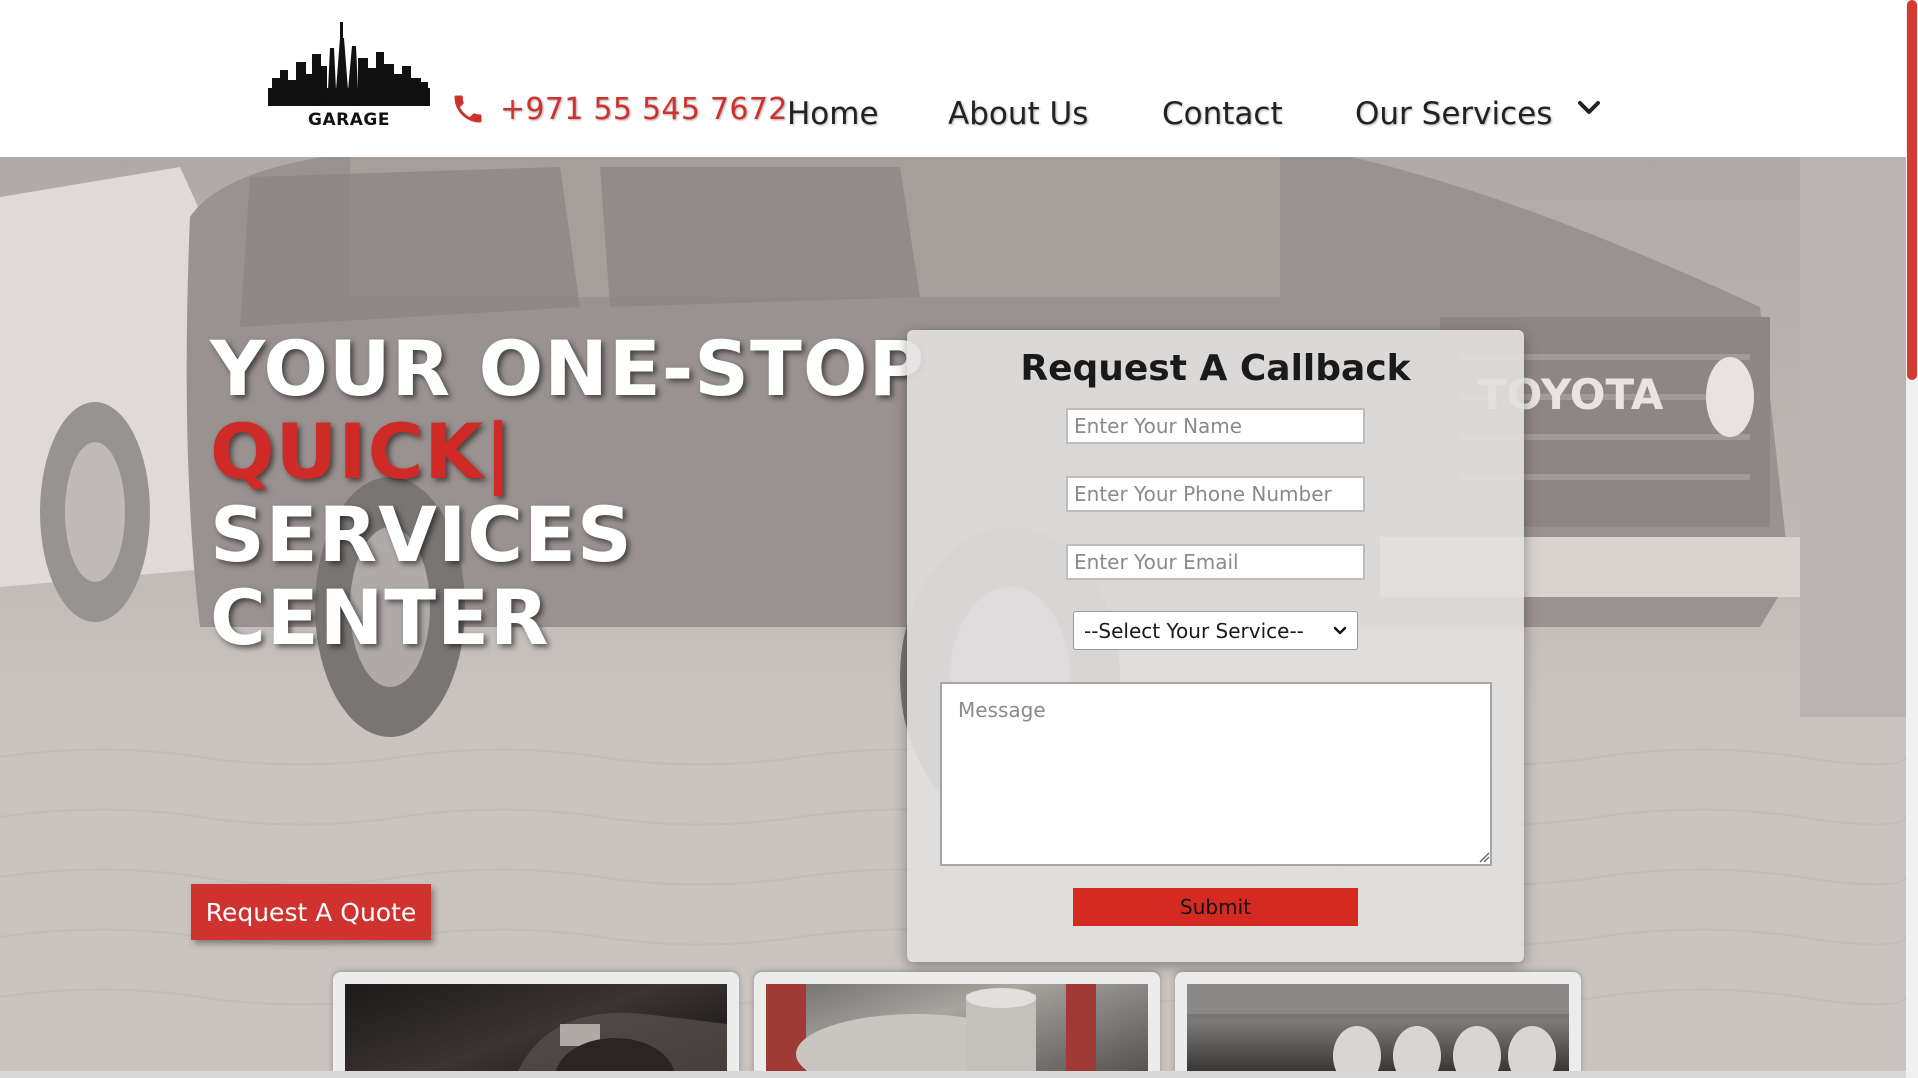  Describe the element at coordinates (1194, 630) in the screenshot. I see `service-select-value: --Select Your Service--` at that location.